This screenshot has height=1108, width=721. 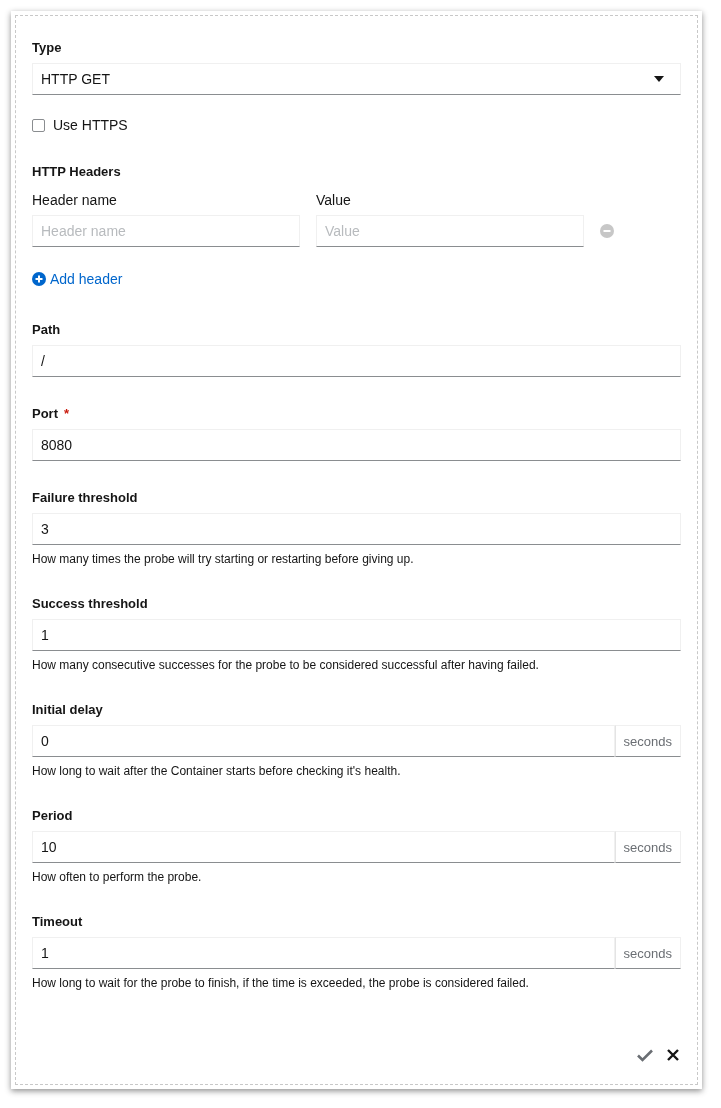 What do you see at coordinates (46, 330) in the screenshot?
I see `field-label: Path` at bounding box center [46, 330].